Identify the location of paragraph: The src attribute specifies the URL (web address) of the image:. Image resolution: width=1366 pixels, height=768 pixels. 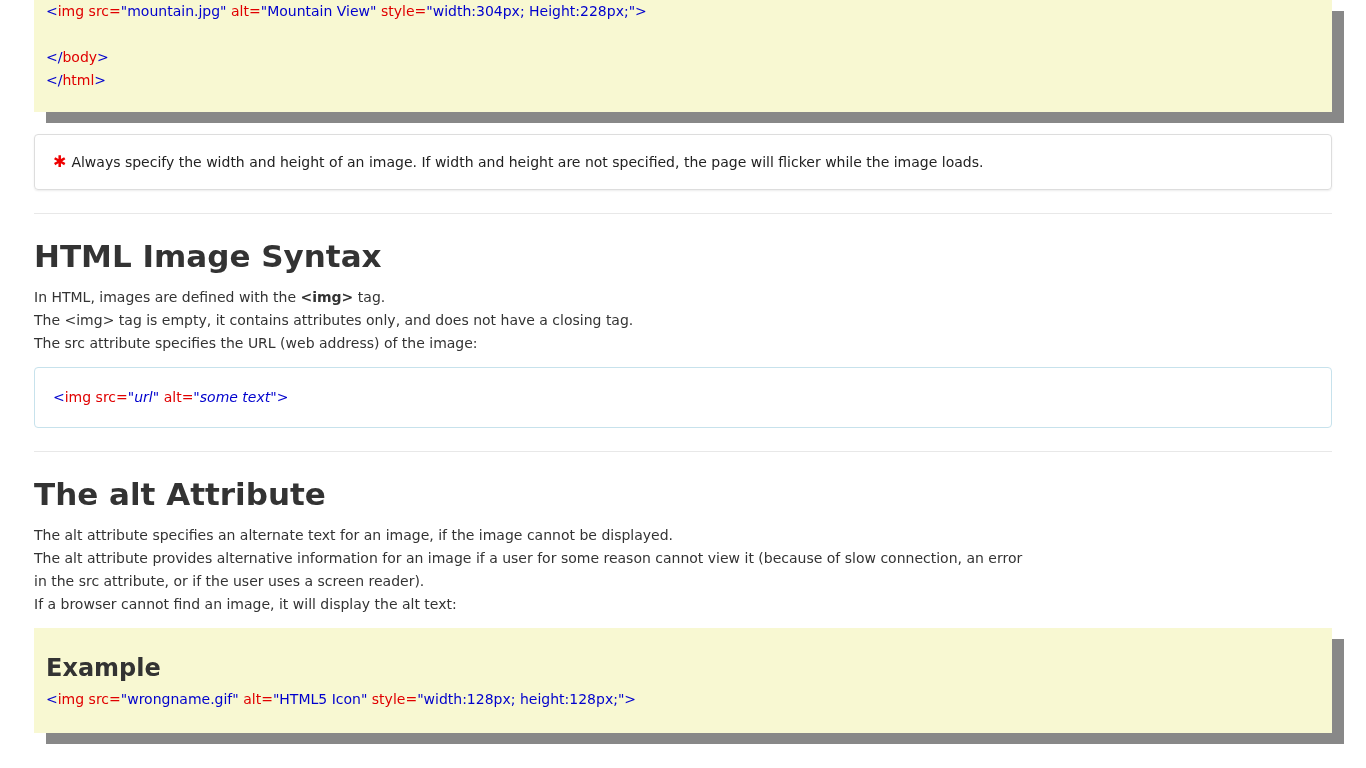
(256, 343).